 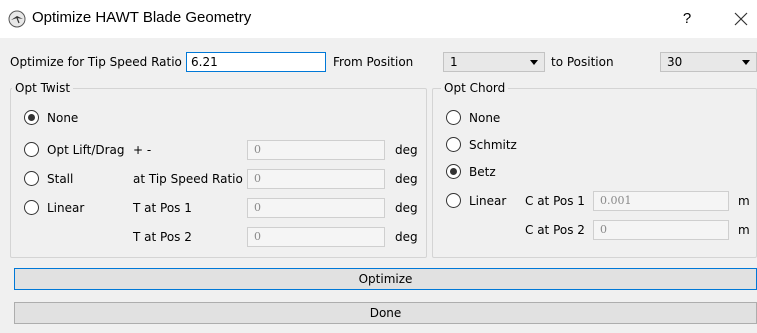 What do you see at coordinates (31, 178) in the screenshot?
I see `twist-stall-radio` at bounding box center [31, 178].